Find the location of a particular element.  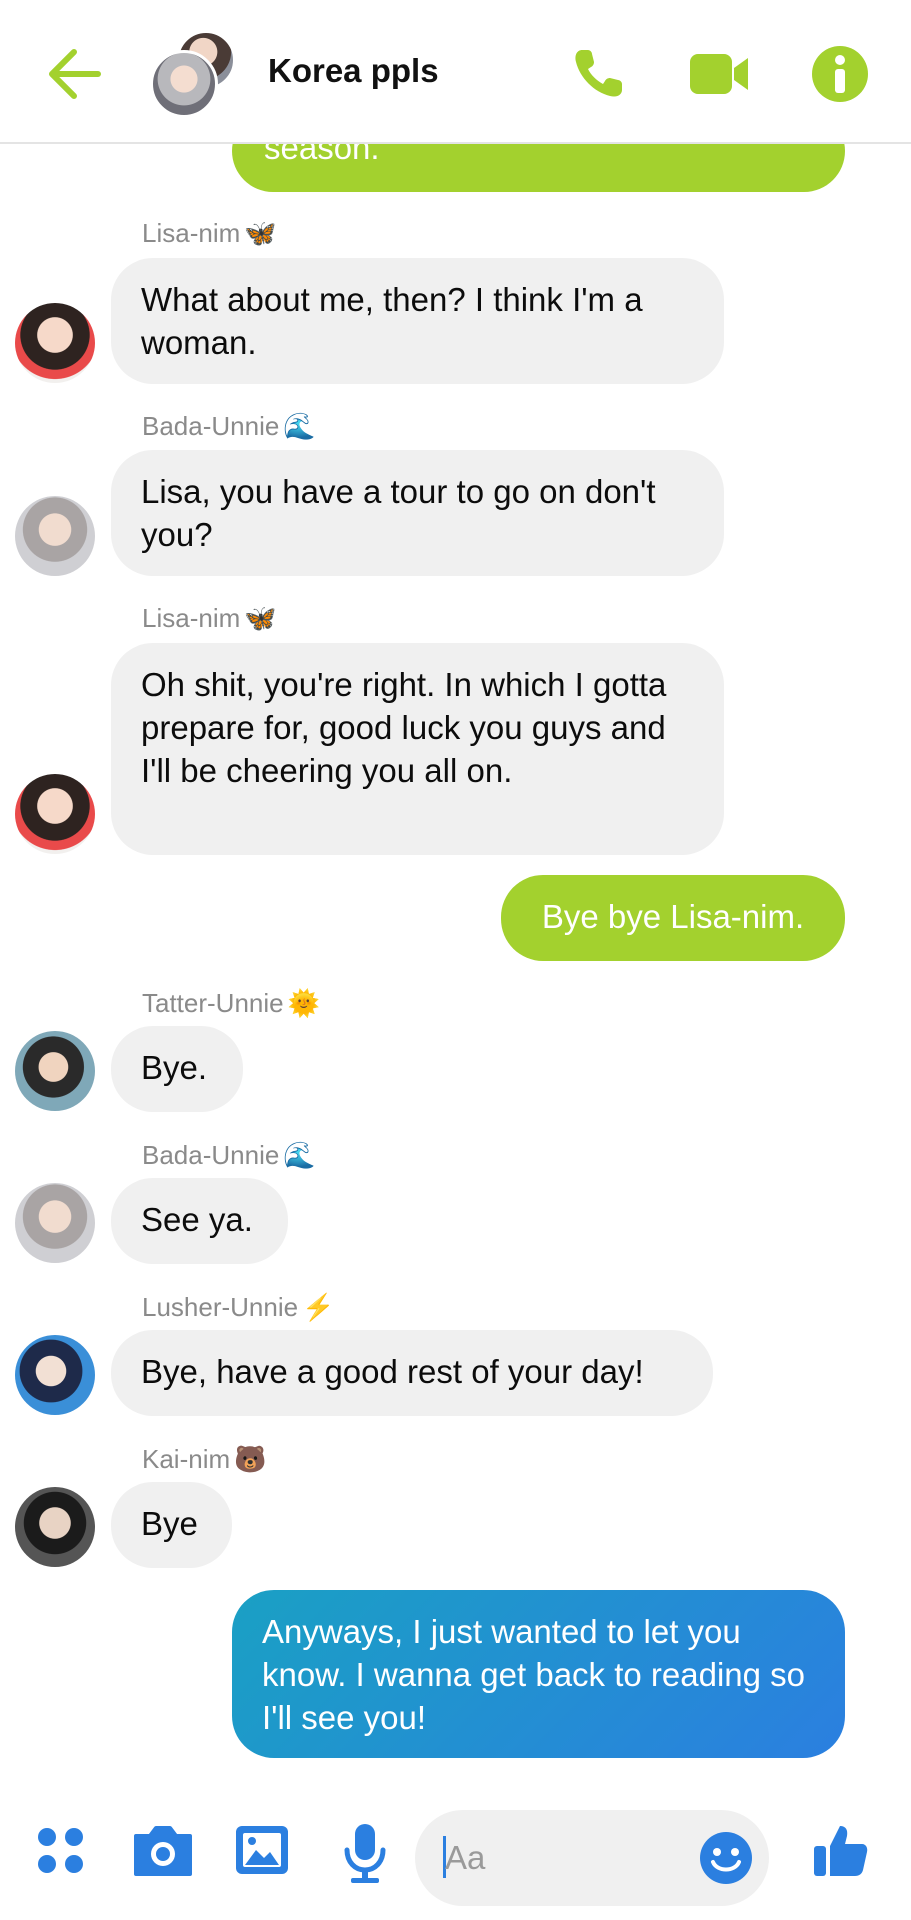

info-icon is located at coordinates (840, 74).